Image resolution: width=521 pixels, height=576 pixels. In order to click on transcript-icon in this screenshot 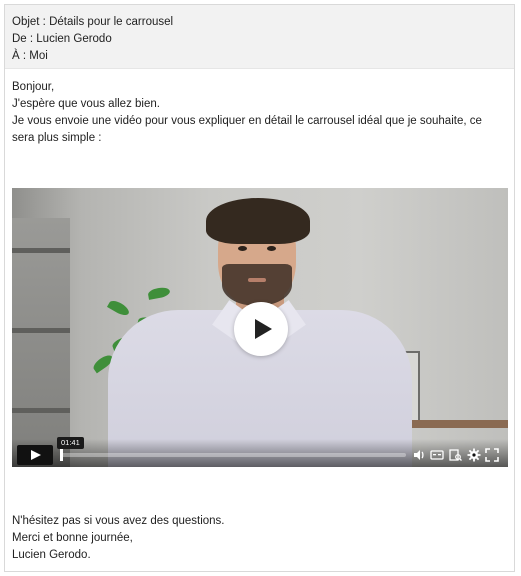, I will do `click(455, 455)`.